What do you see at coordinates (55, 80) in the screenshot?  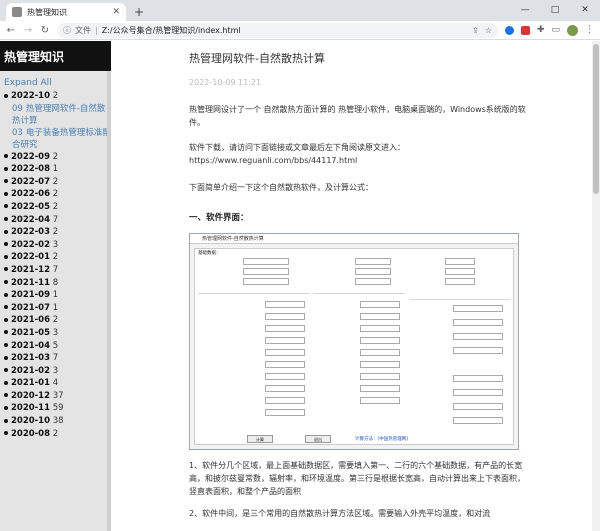 I see `expand-all-link: Expand All` at bounding box center [55, 80].